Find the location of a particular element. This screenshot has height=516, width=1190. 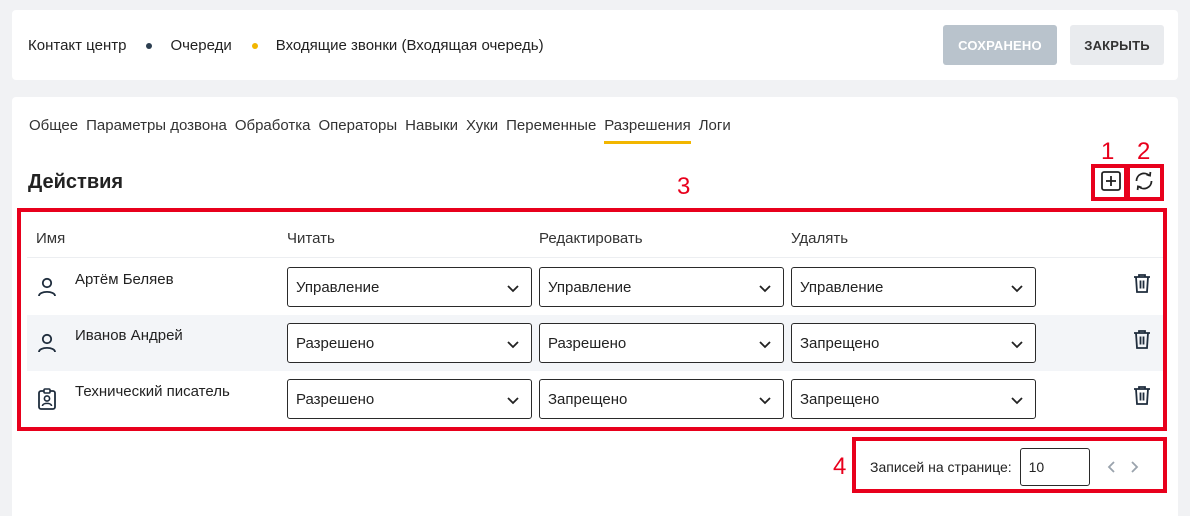

annotation-label-4: 4 is located at coordinates (840, 466).